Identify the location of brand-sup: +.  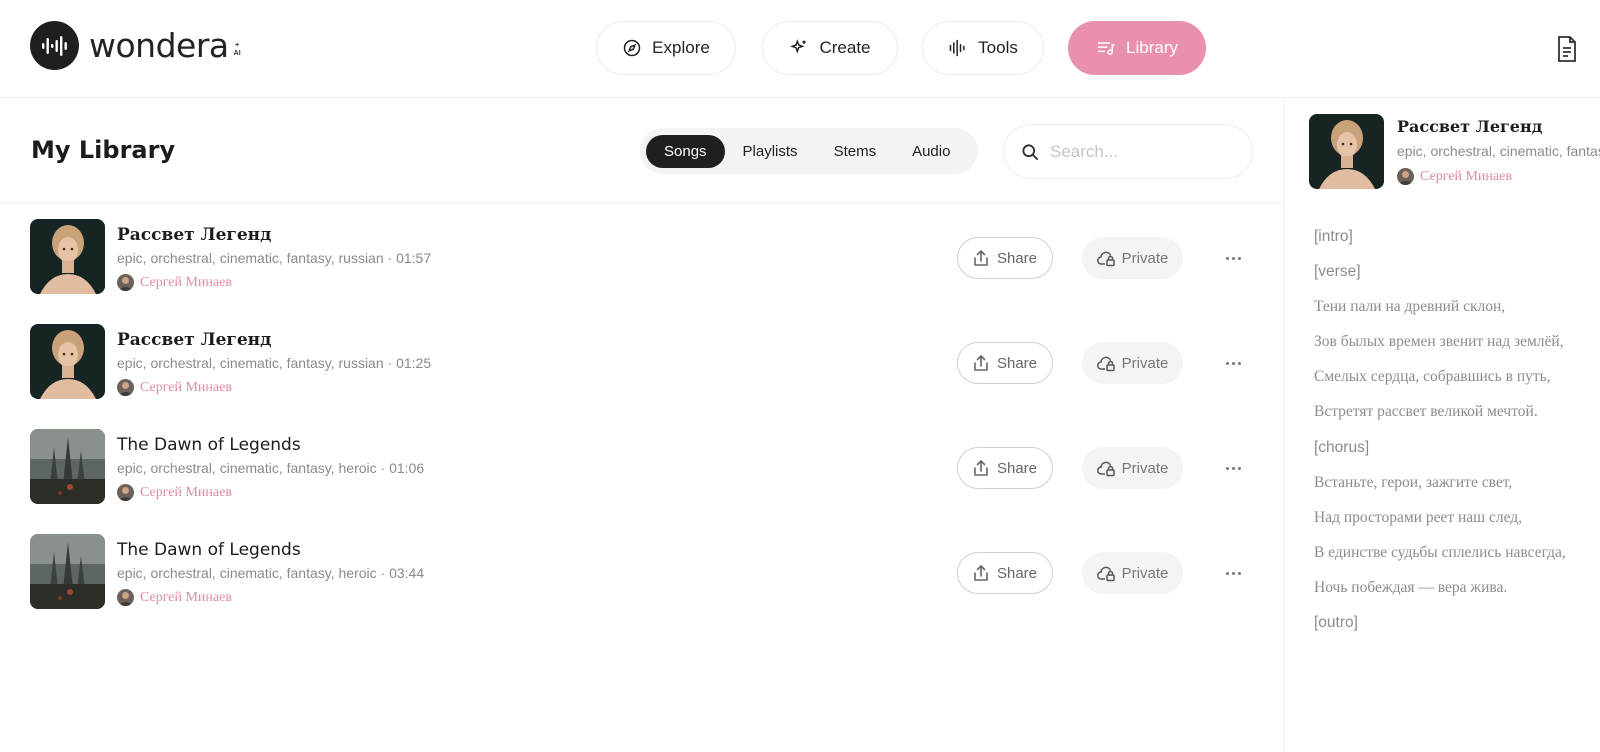
(237, 45).